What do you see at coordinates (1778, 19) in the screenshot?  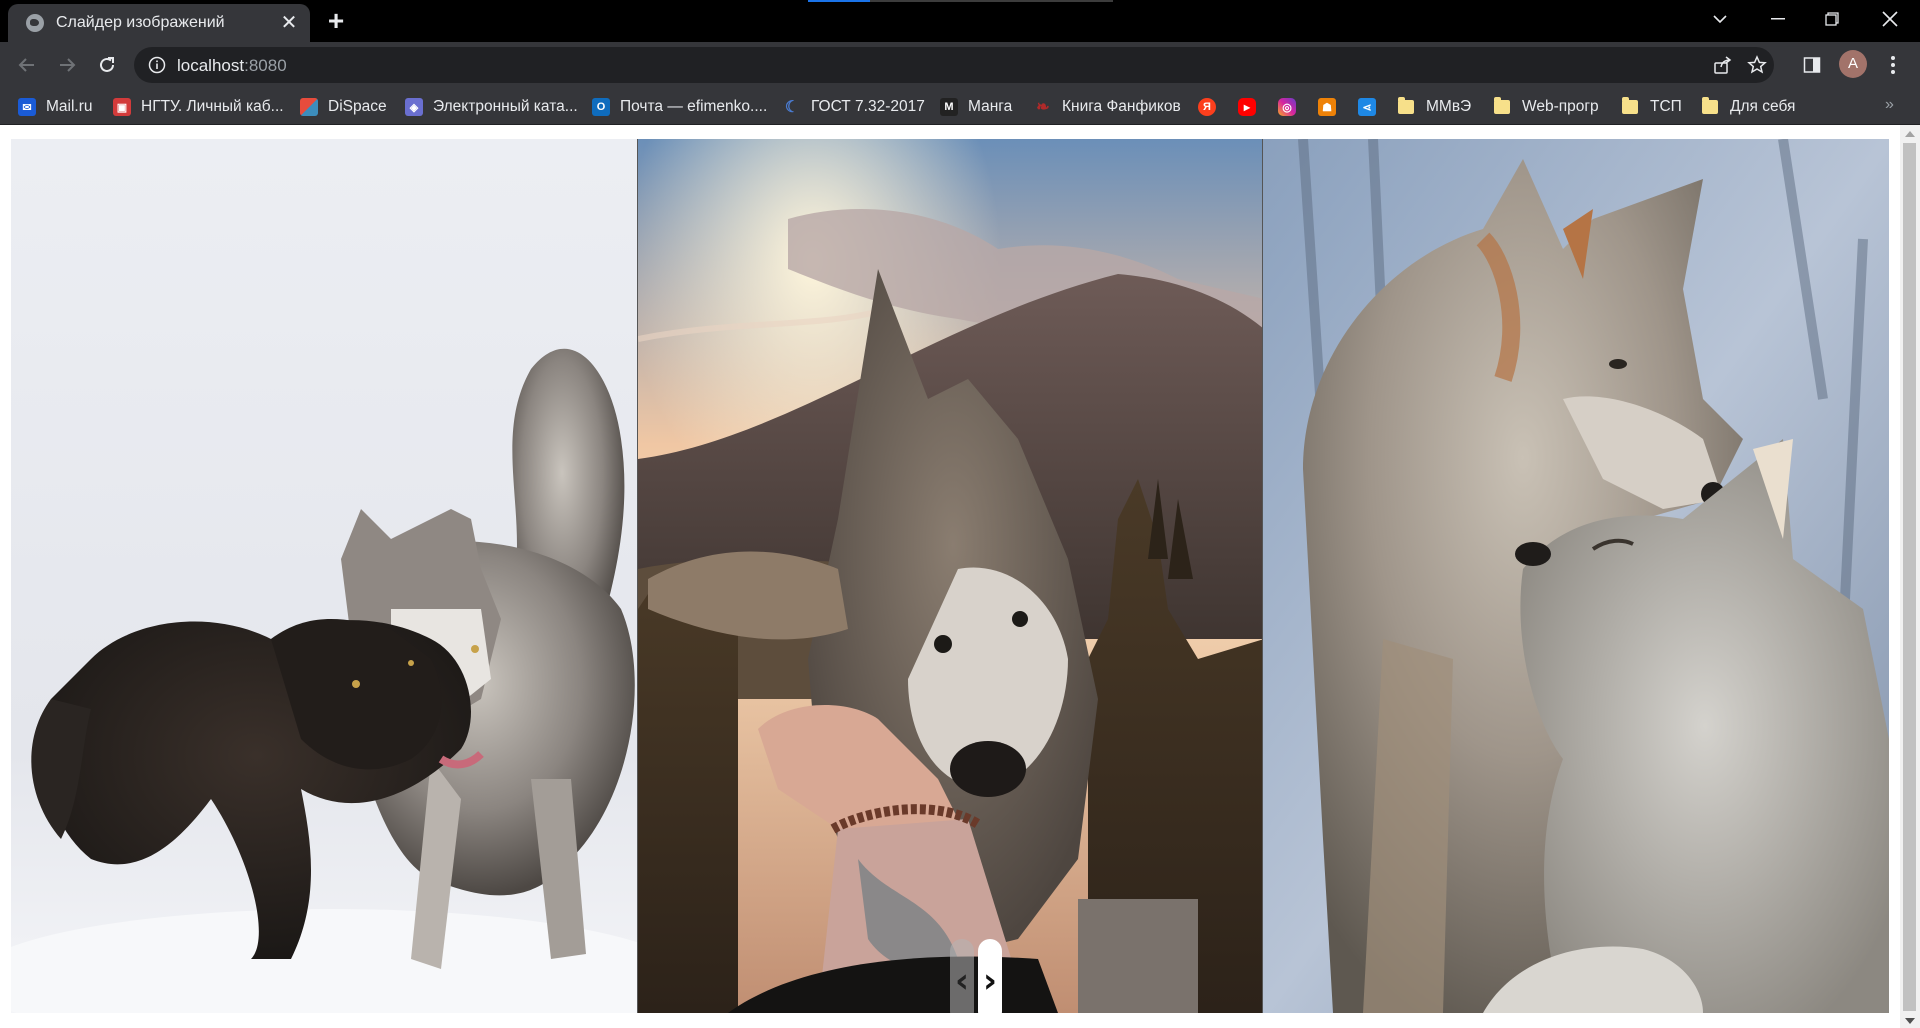 I see `minimize-button` at bounding box center [1778, 19].